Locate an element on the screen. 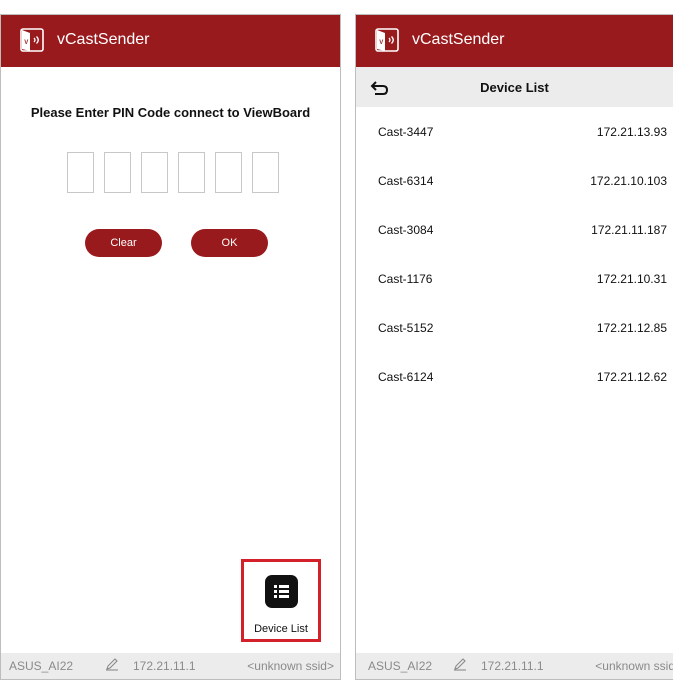 The height and width of the screenshot is (680, 673). device-row: Cast-6314 172.21.10.103 is located at coordinates (514, 180).